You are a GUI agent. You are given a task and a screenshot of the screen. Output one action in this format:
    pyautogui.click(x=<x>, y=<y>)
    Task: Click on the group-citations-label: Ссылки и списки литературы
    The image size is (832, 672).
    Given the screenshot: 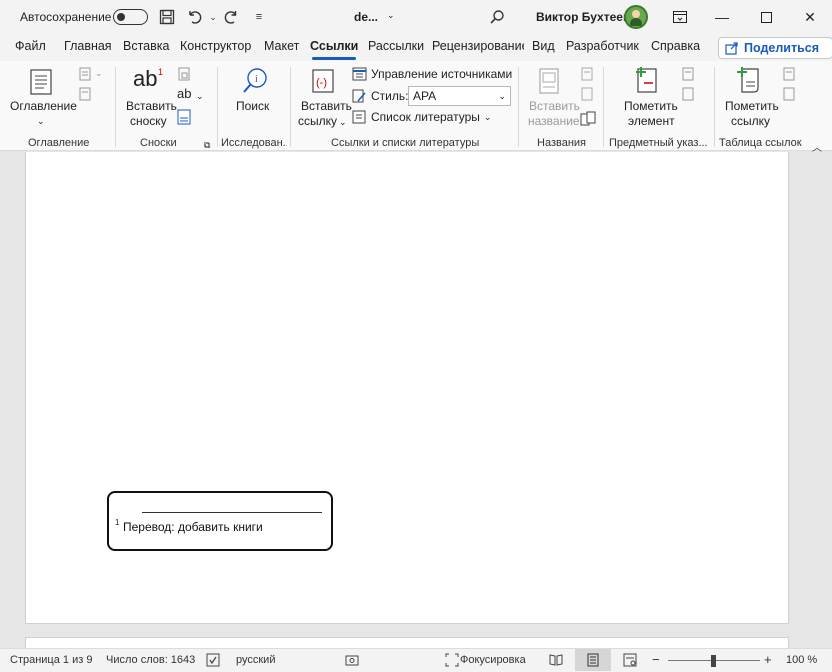 What is the action you would take?
    pyautogui.click(x=405, y=143)
    